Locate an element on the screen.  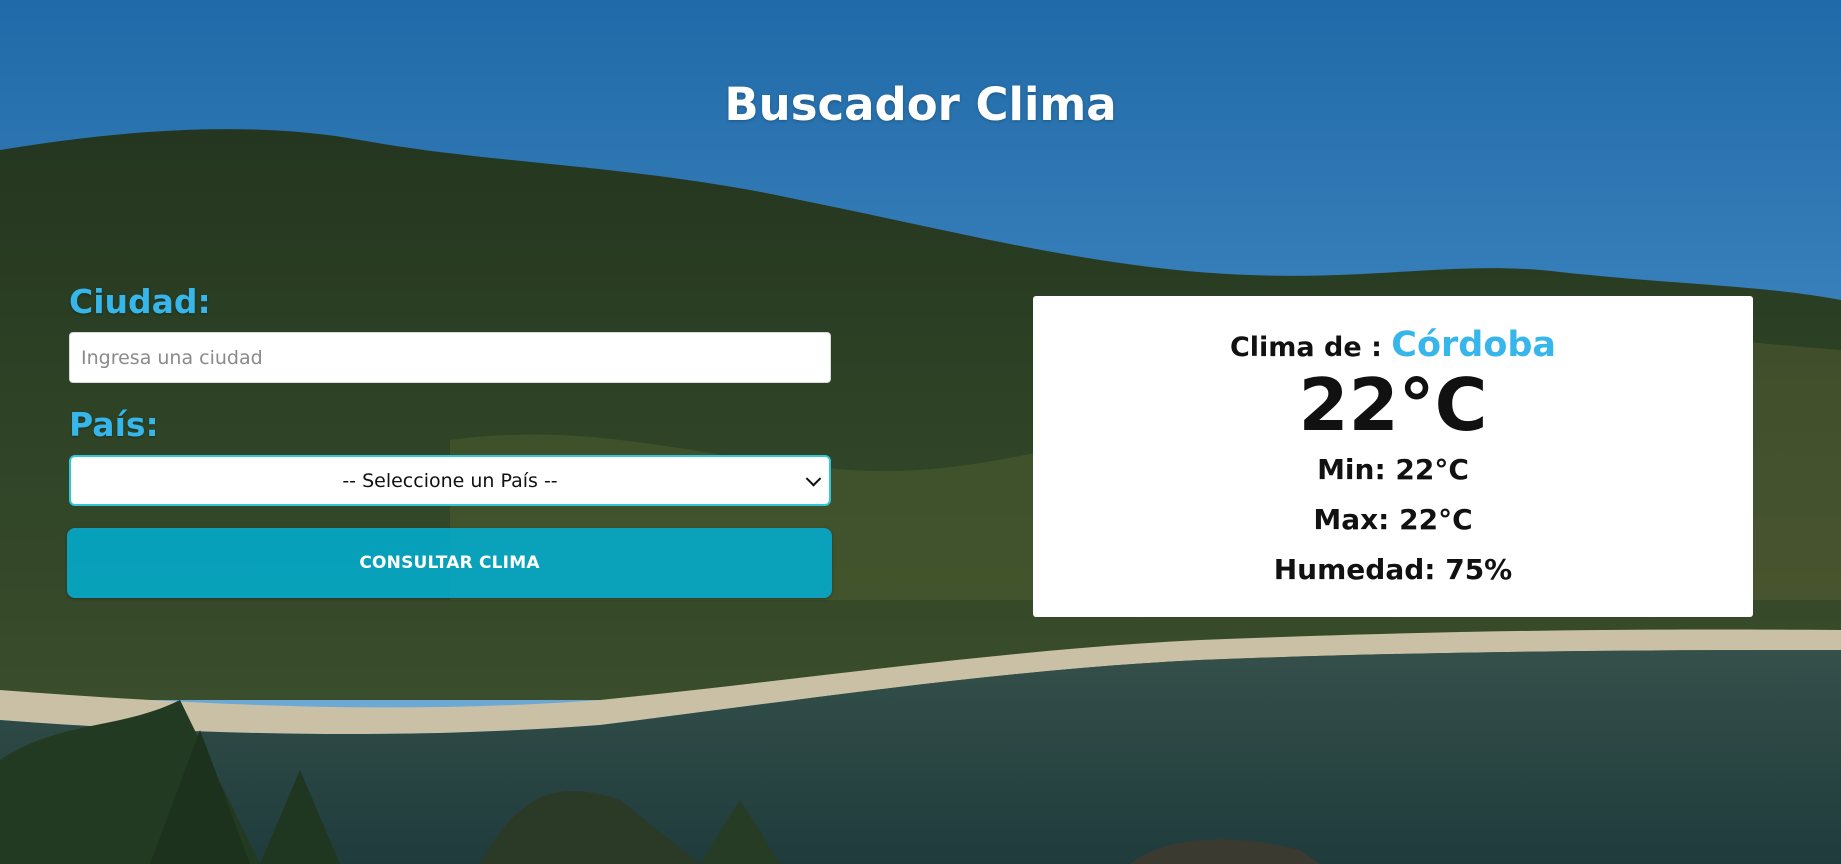
chevron-down-icon is located at coordinates (813, 478).